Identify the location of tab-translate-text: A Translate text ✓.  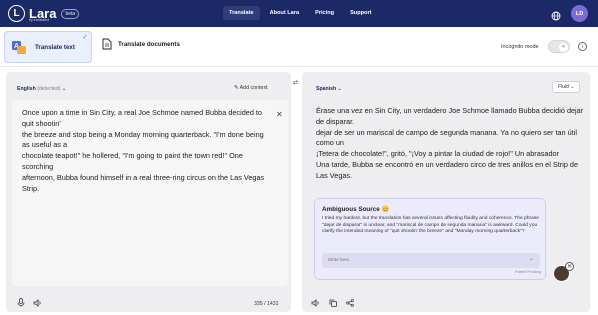
(48, 47).